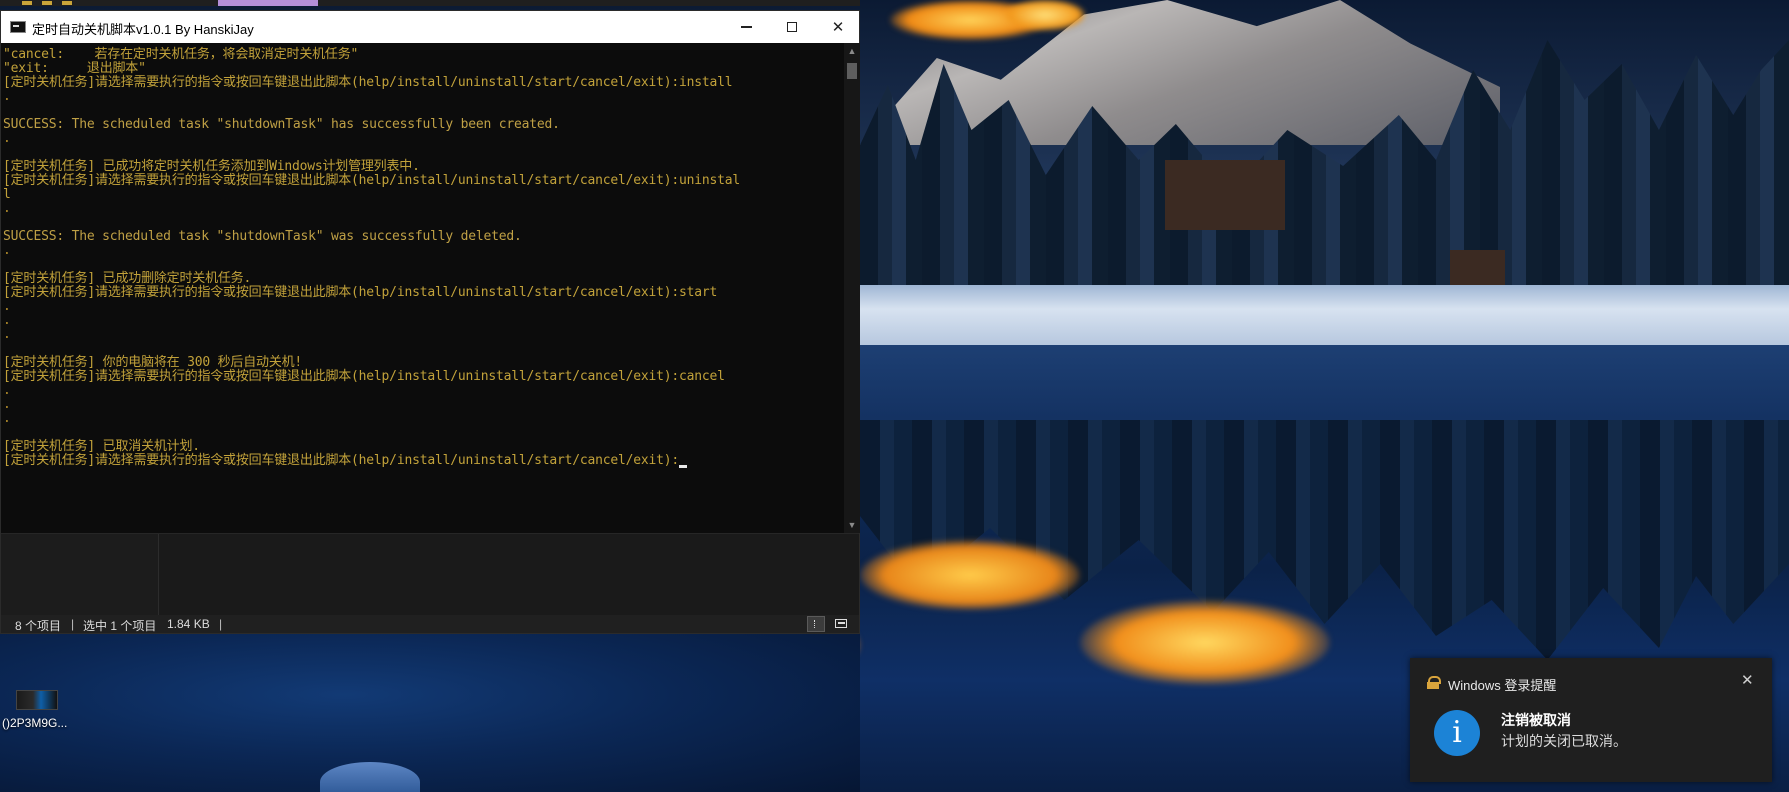 Image resolution: width=1789 pixels, height=792 pixels. Describe the element at coordinates (852, 51) in the screenshot. I see `scroll-up-icon: ▲` at that location.